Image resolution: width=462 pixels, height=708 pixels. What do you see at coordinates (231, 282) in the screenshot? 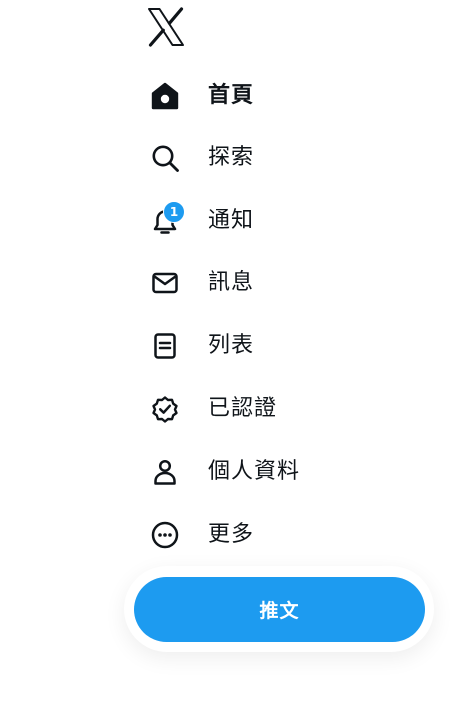
I see `nav-item-messages-label: 訊息` at bounding box center [231, 282].